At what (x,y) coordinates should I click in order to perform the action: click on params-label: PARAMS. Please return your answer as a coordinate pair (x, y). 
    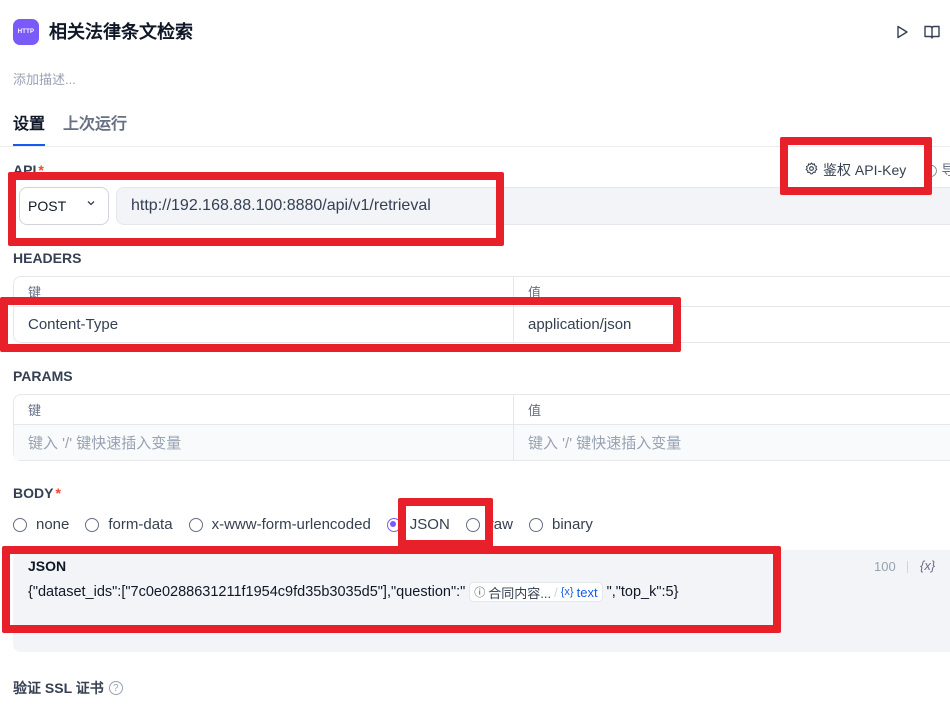
    Looking at the image, I should click on (43, 376).